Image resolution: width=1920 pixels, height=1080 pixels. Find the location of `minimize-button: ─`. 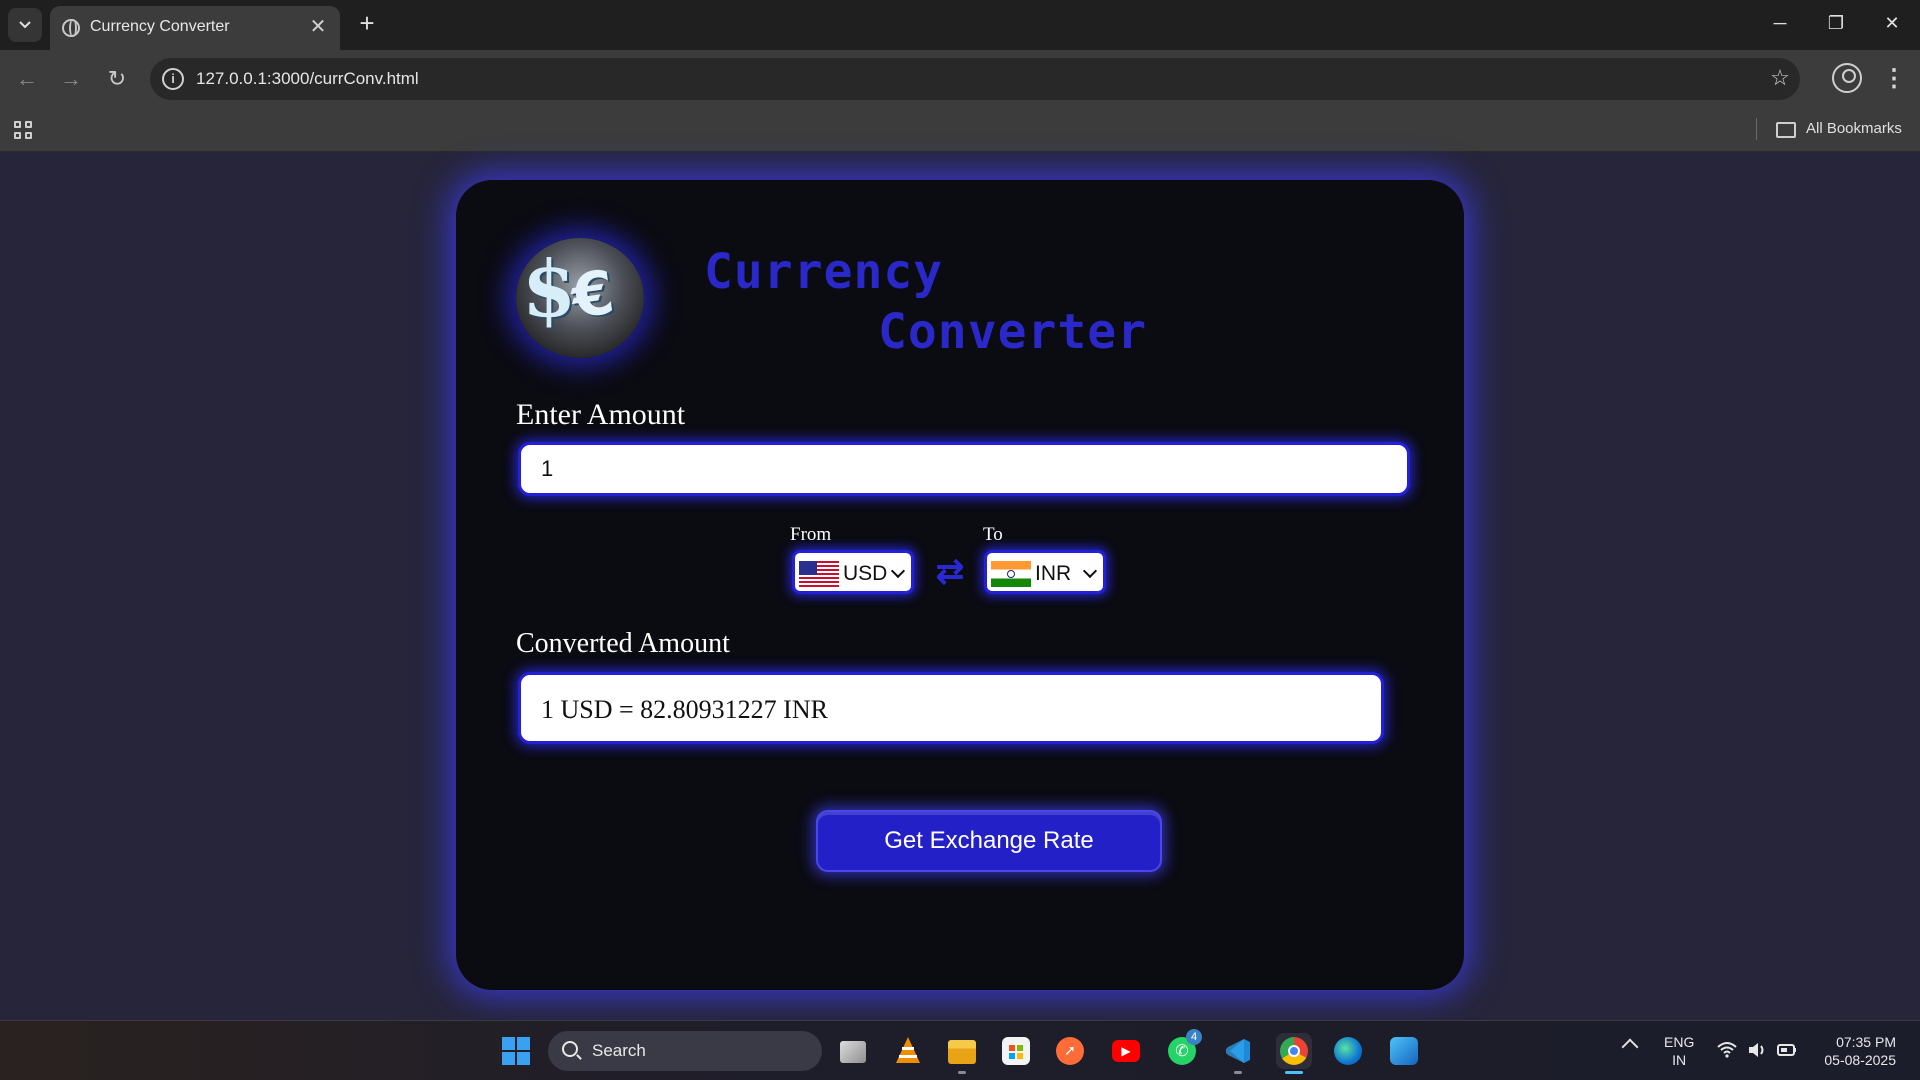

minimize-button: ─ is located at coordinates (1780, 23).